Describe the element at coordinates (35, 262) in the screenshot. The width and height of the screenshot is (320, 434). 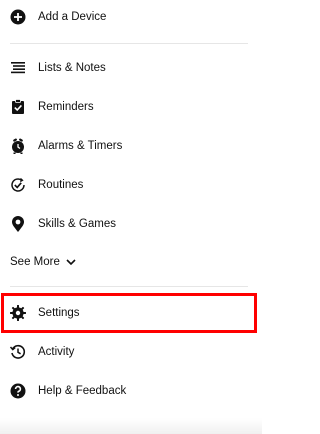
I see `see-more-label: See More` at that location.